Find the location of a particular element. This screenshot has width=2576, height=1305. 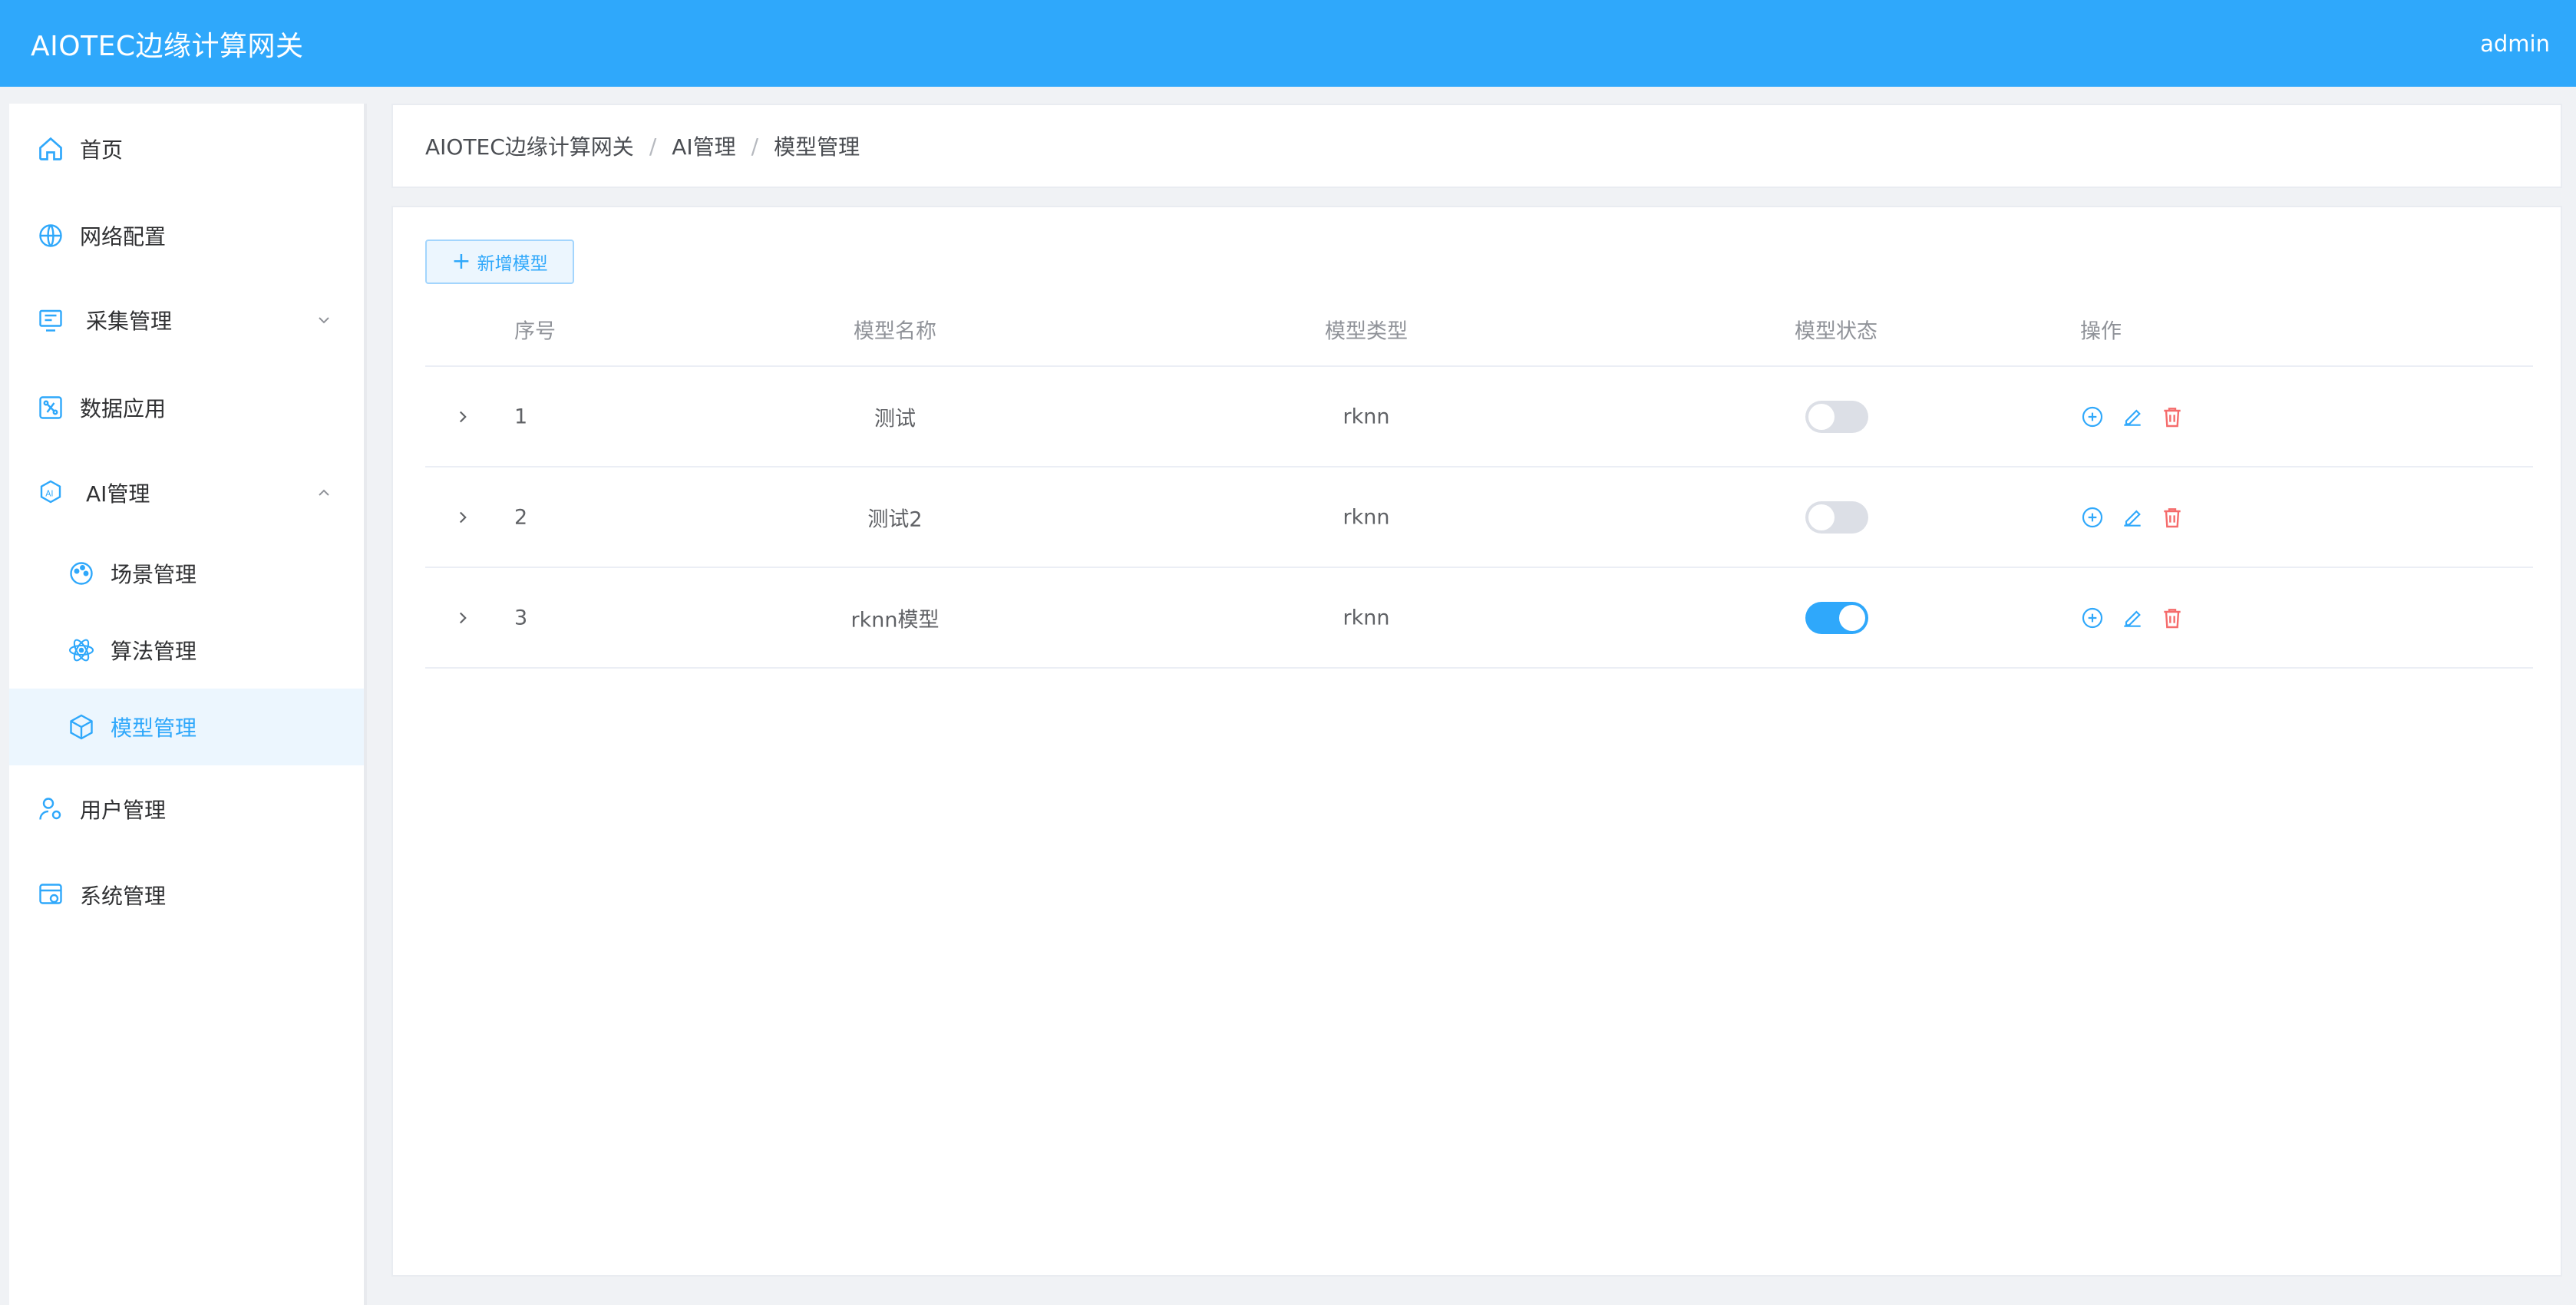

breadcrumb-item-ai: AI管理 is located at coordinates (703, 145).